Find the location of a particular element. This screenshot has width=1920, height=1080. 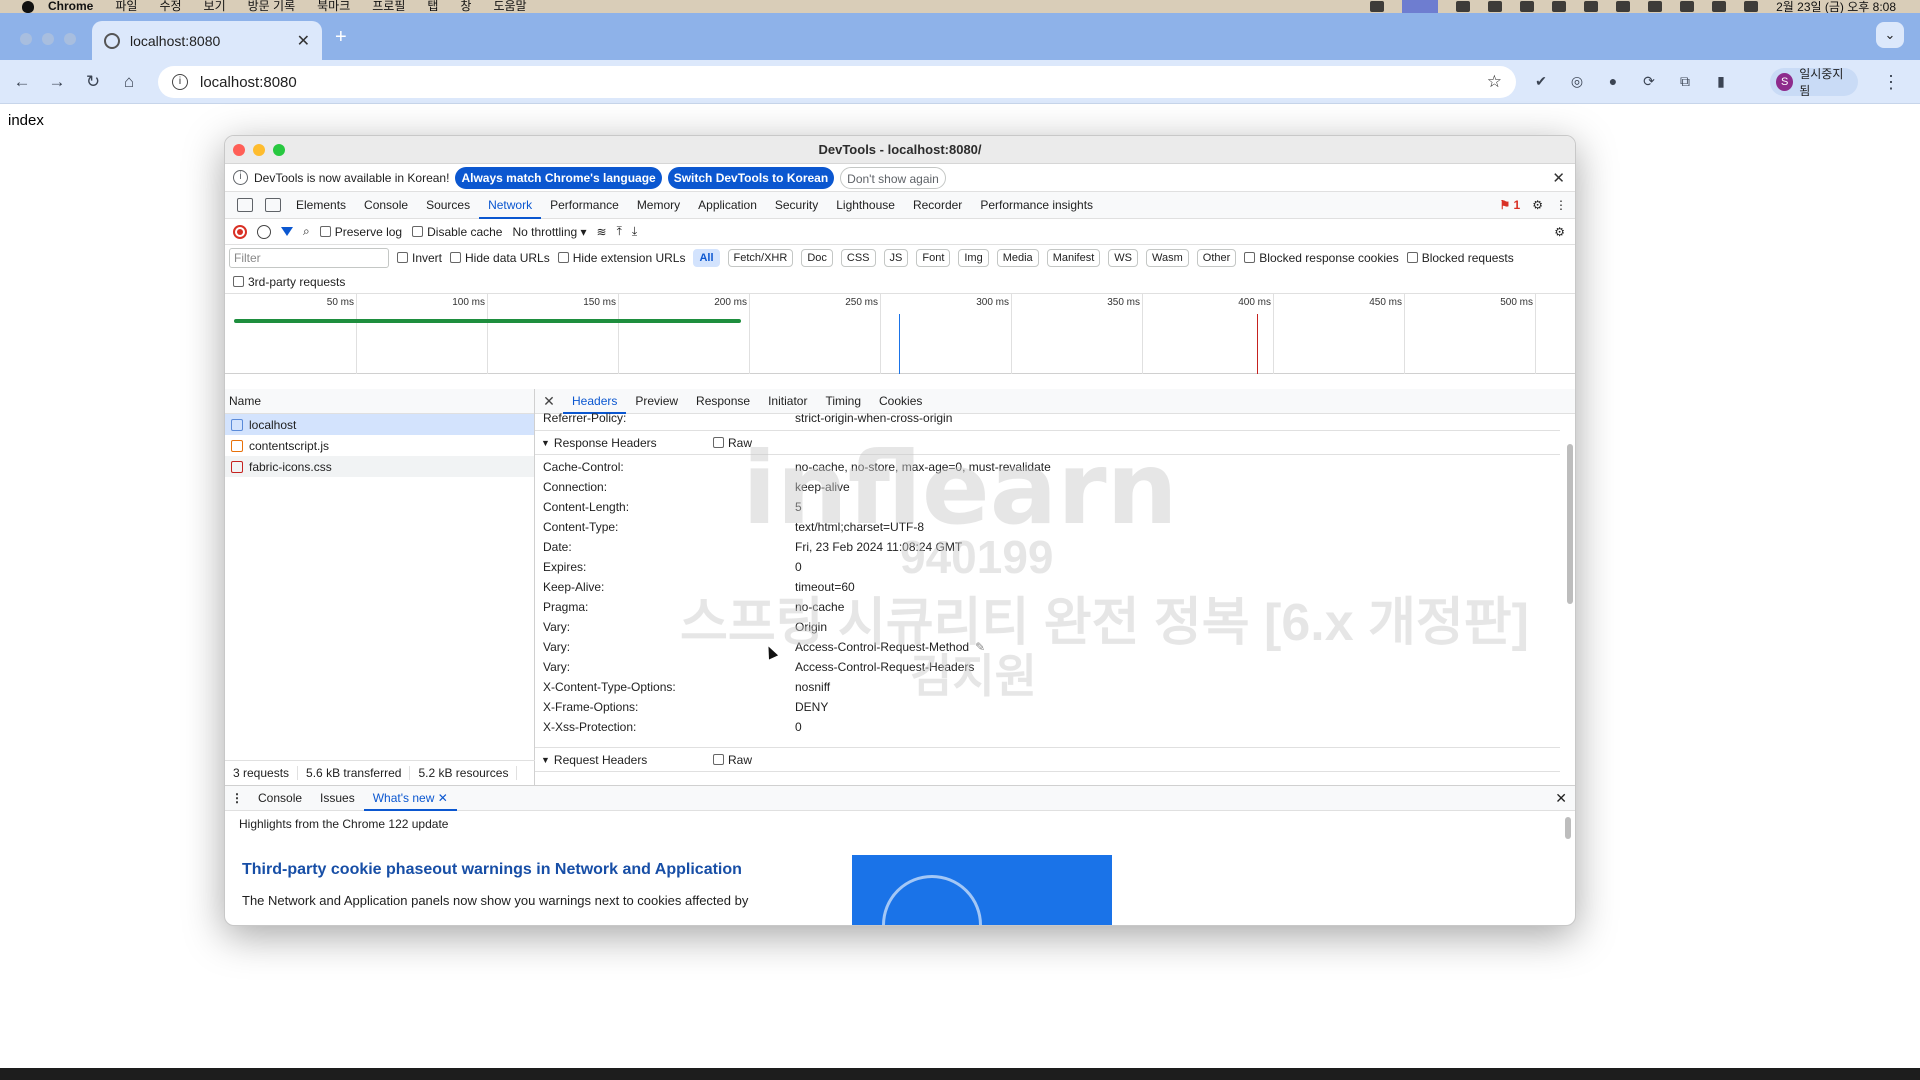

airdrop-icon is located at coordinates (1495, 6).